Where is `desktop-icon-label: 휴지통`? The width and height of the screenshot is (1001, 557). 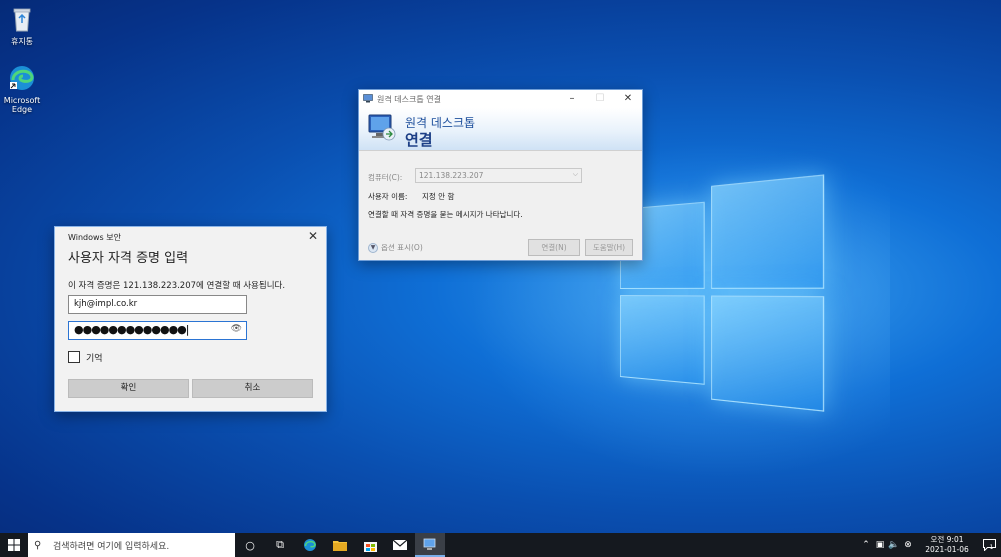
desktop-icon-label: 휴지통 is located at coordinates (22, 41).